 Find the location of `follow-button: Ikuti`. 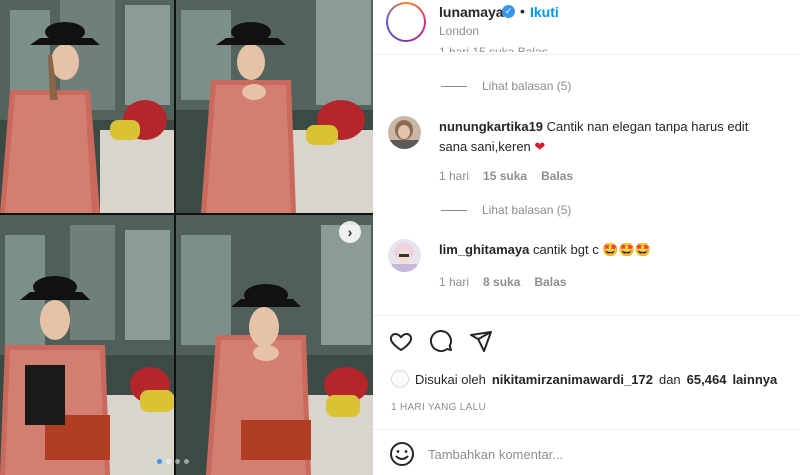

follow-button: Ikuti is located at coordinates (544, 12).